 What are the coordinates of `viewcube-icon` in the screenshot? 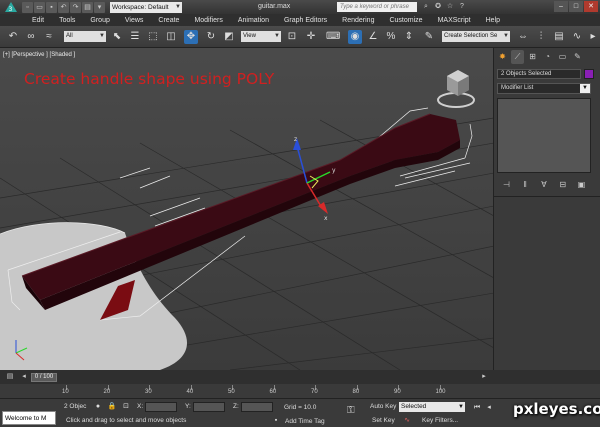 It's located at (456, 89).